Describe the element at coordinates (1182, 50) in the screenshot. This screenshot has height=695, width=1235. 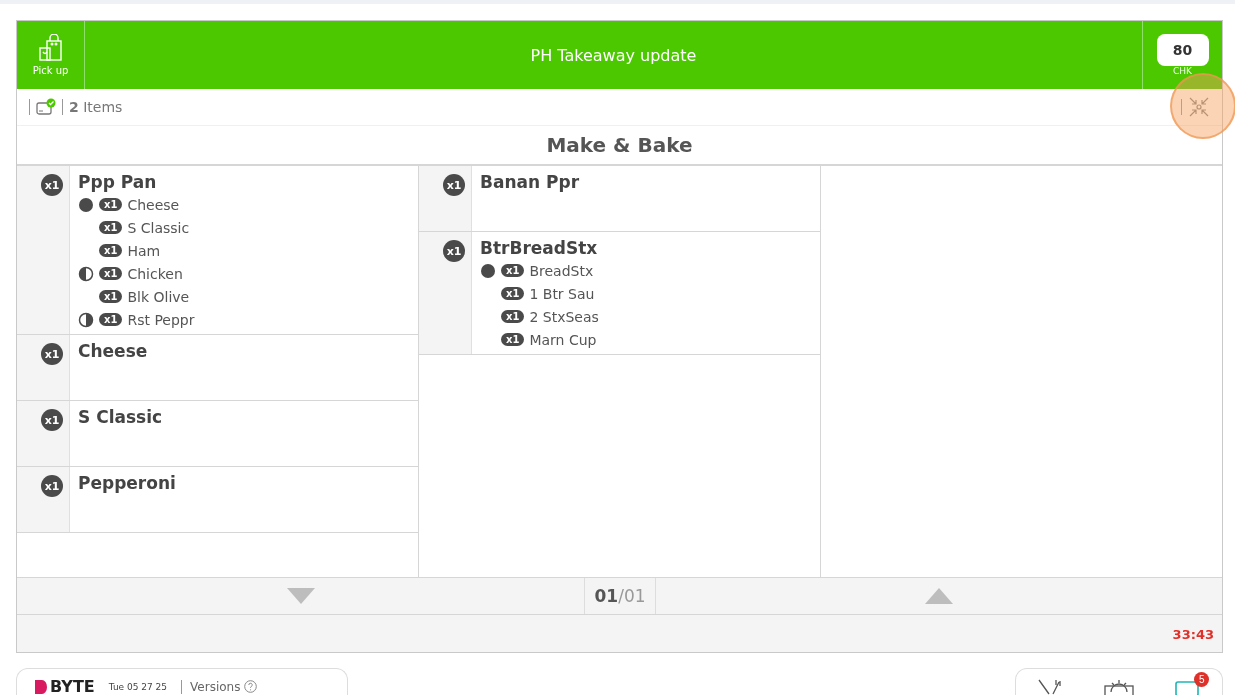
I see `check-number: 80` at that location.